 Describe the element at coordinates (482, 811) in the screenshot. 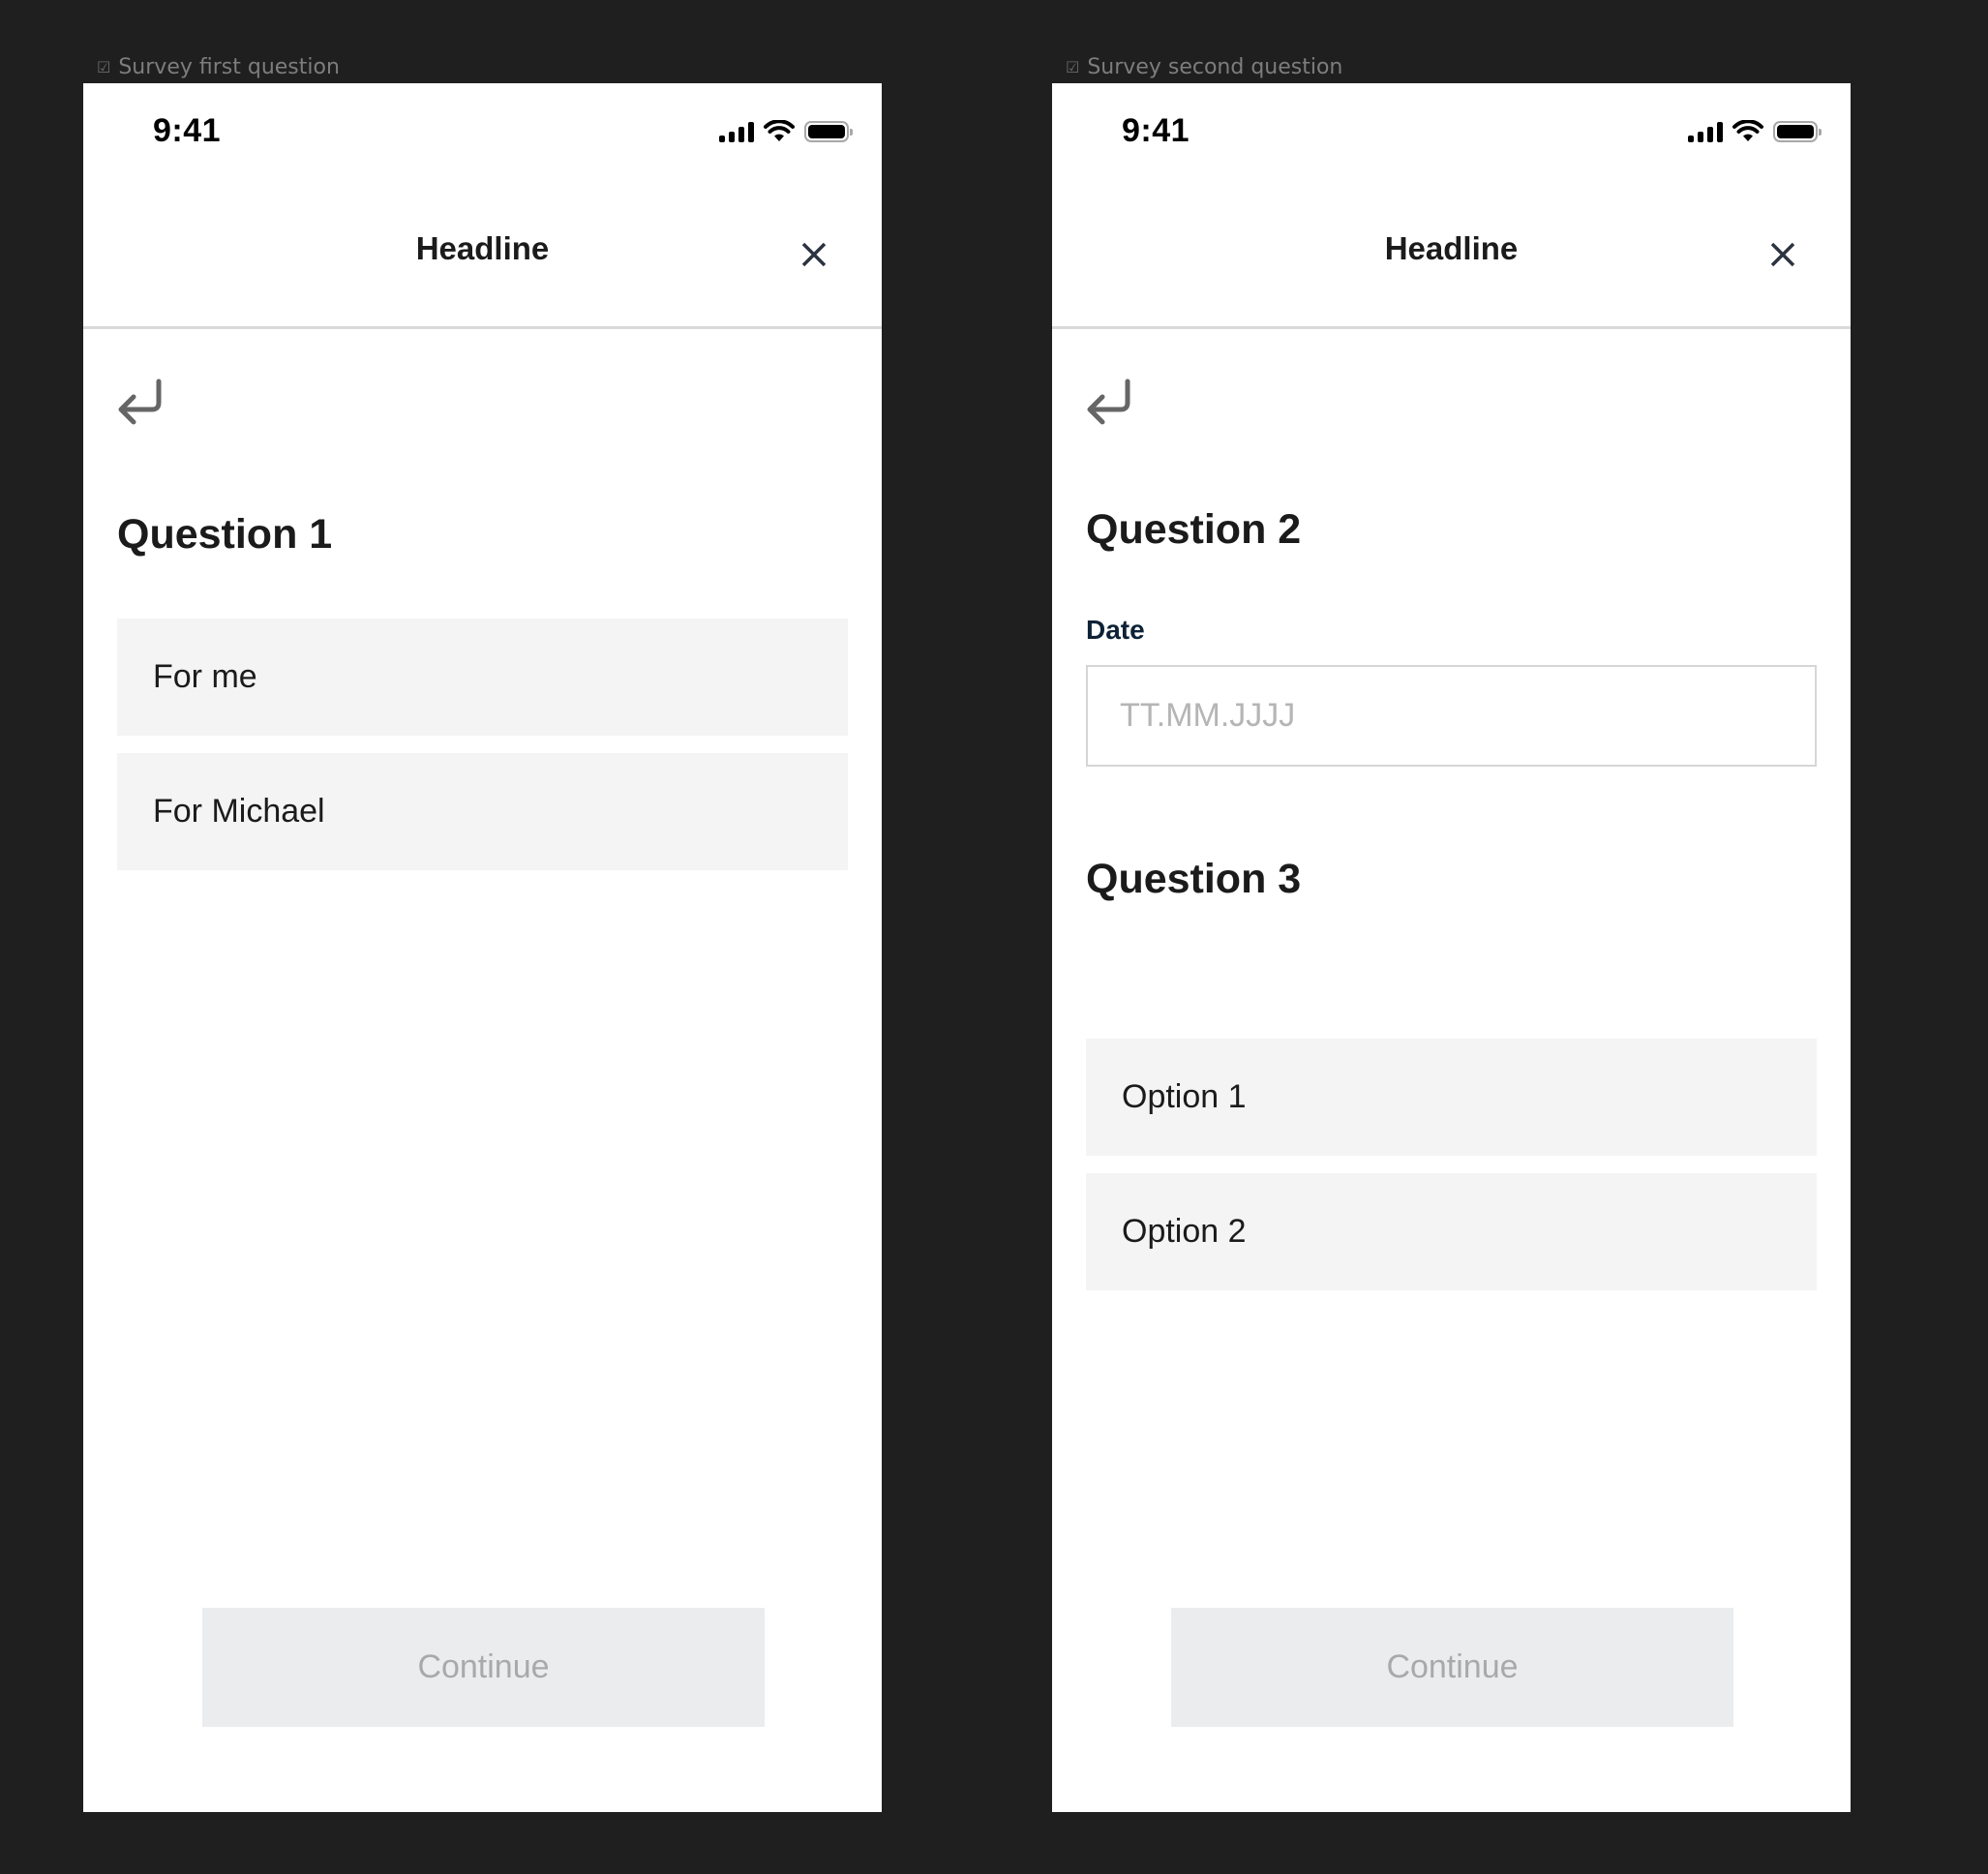

I see `option-for-michael: For Michael` at that location.